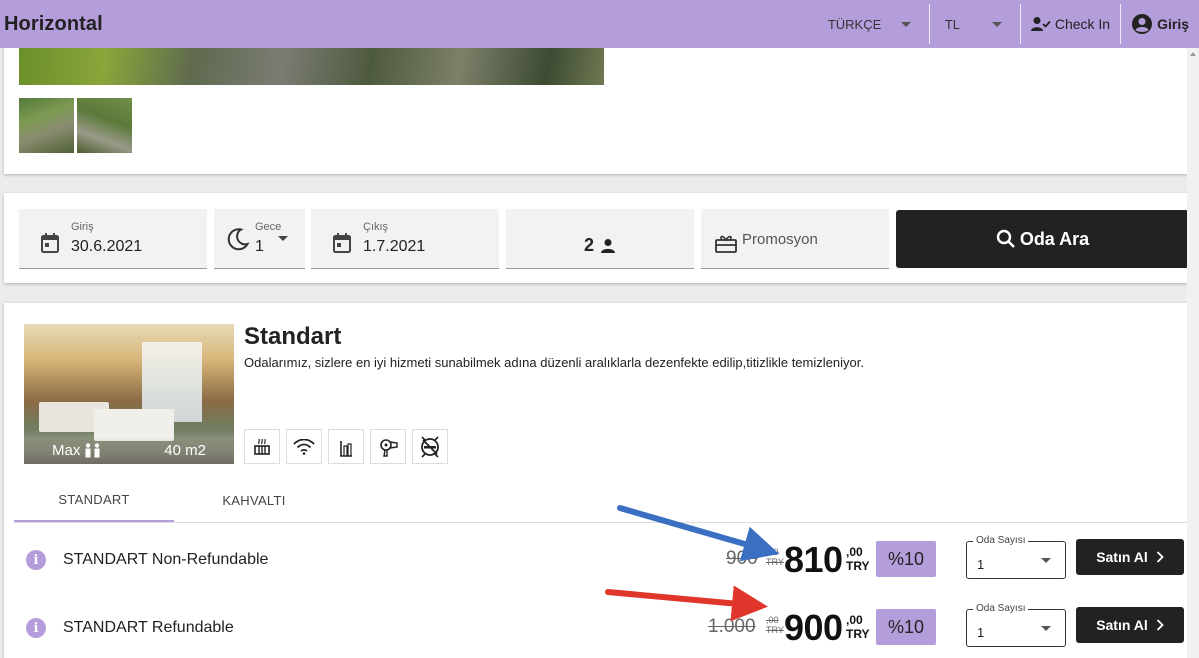 The height and width of the screenshot is (658, 1199). I want to click on promo-field: Promosyon, so click(795, 239).